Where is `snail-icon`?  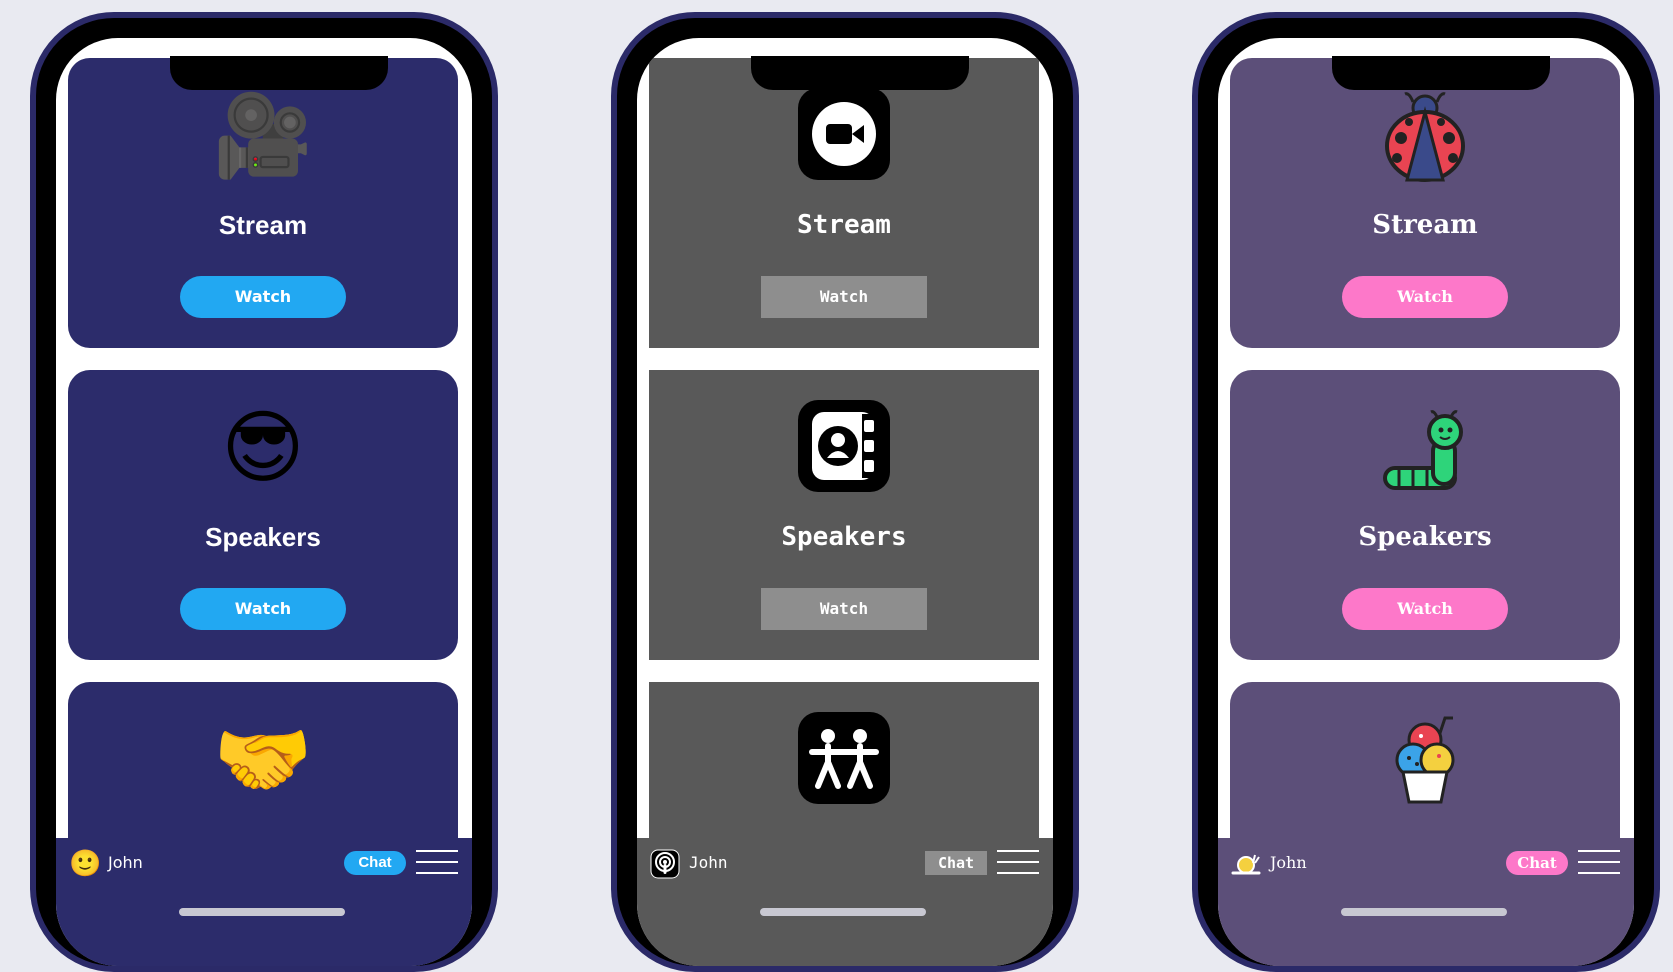 snail-icon is located at coordinates (1246, 864).